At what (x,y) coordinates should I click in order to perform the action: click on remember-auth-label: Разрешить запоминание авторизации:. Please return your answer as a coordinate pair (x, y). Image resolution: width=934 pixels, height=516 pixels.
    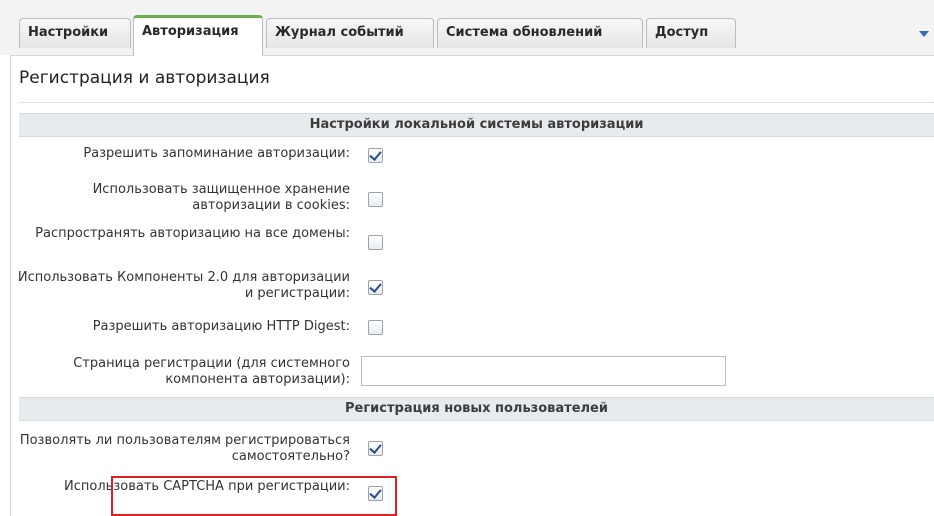
    Looking at the image, I should click on (216, 153).